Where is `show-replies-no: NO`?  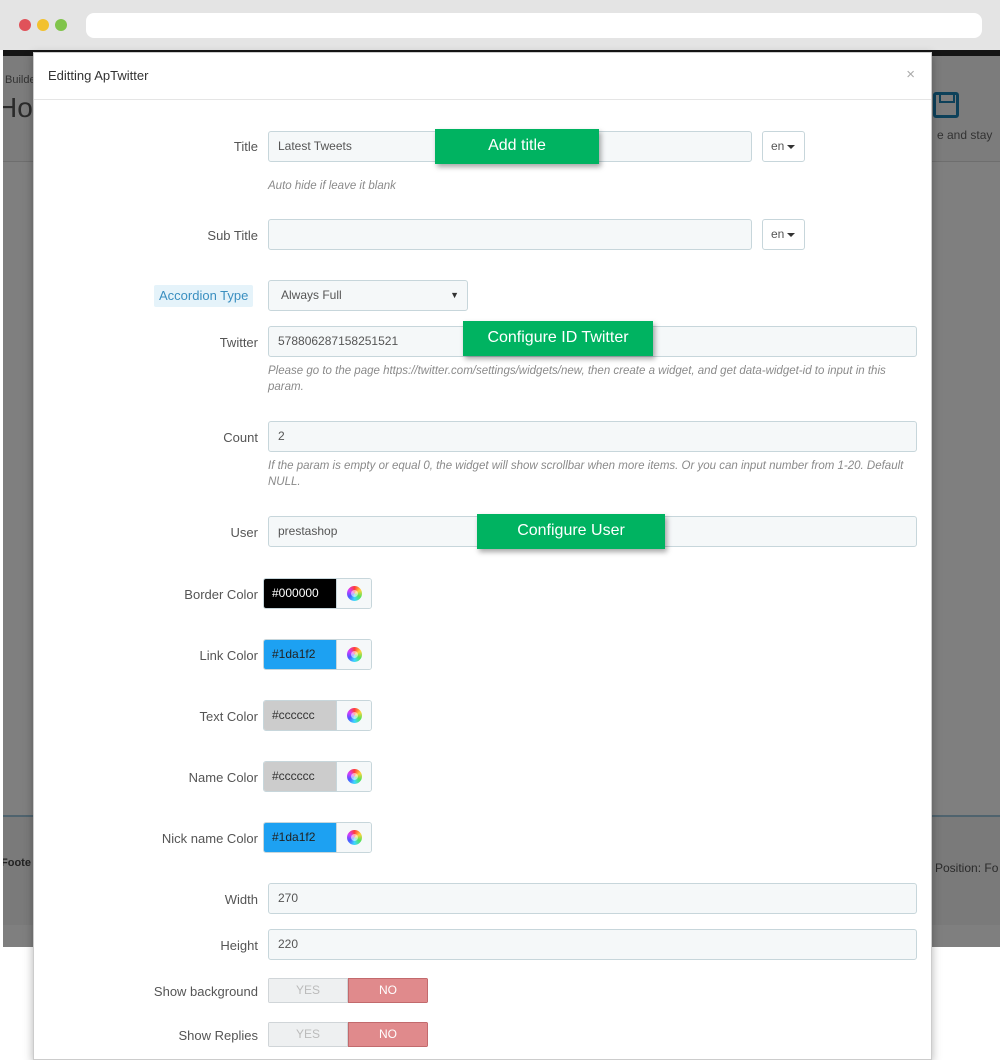 show-replies-no: NO is located at coordinates (388, 1034).